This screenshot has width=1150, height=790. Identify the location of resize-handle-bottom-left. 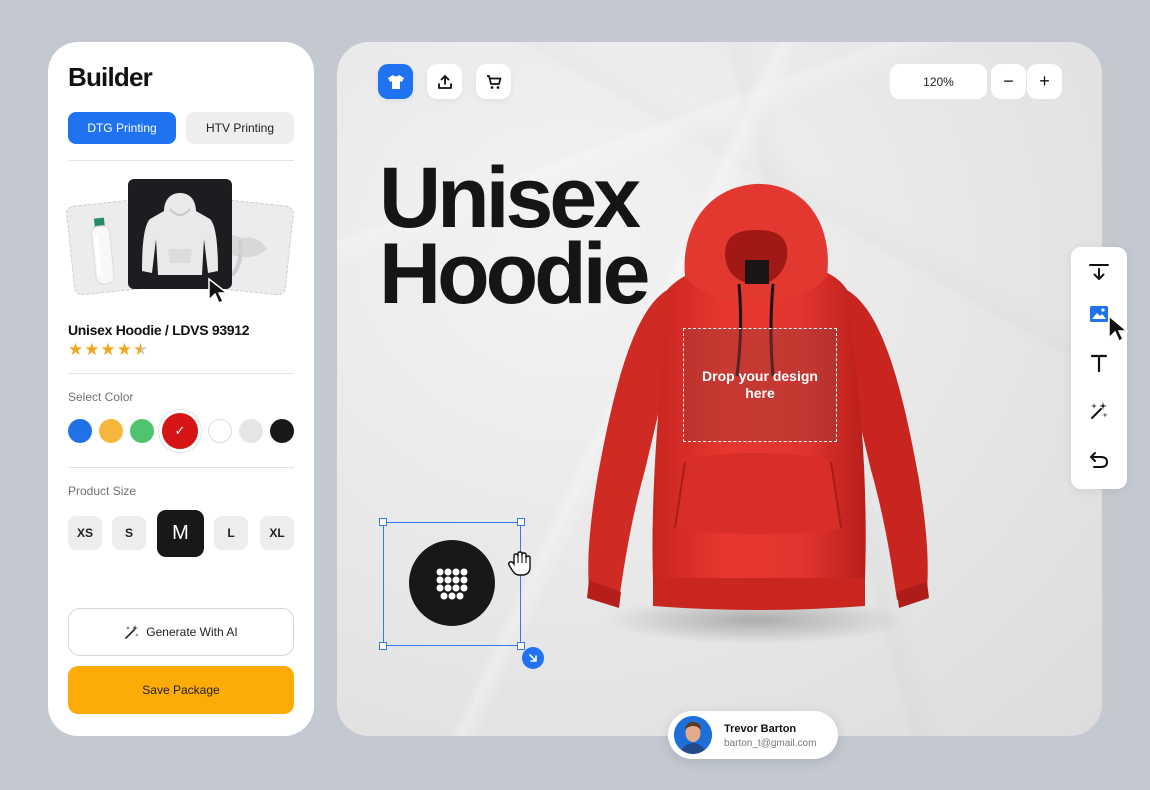
(383, 646).